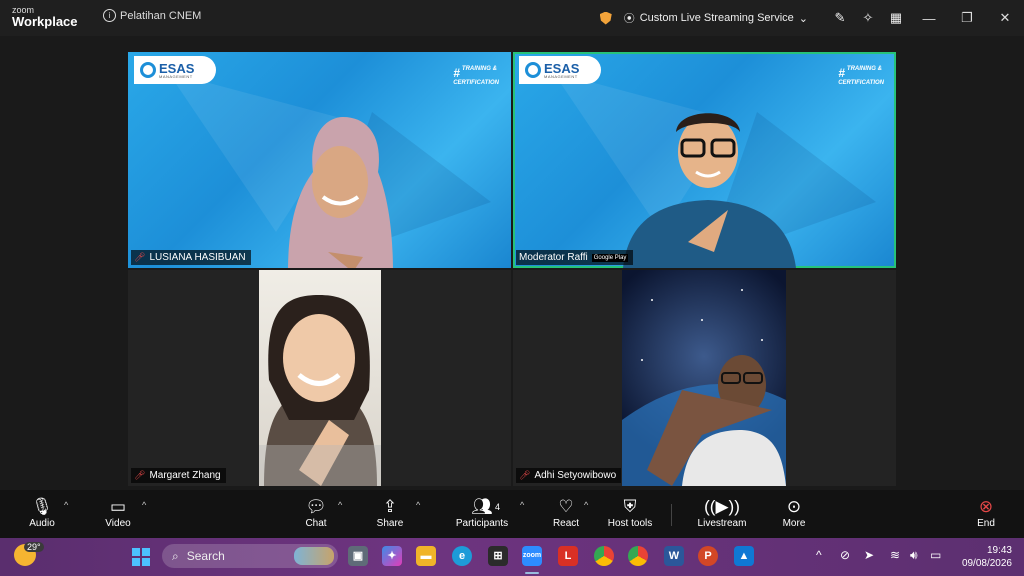  Describe the element at coordinates (66, 505) in the screenshot. I see `audio-options-caret: ^` at that location.